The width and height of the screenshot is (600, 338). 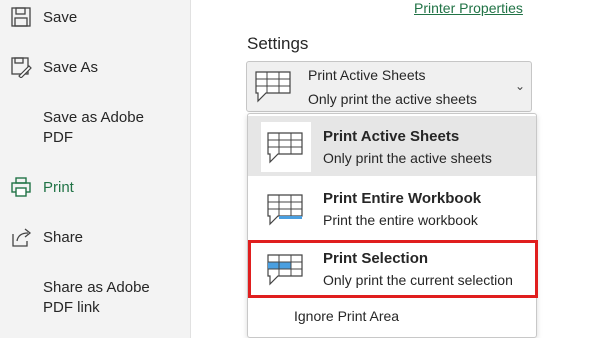 What do you see at coordinates (367, 75) in the screenshot?
I see `dropdown-selected-title: Print Active Sheets` at bounding box center [367, 75].